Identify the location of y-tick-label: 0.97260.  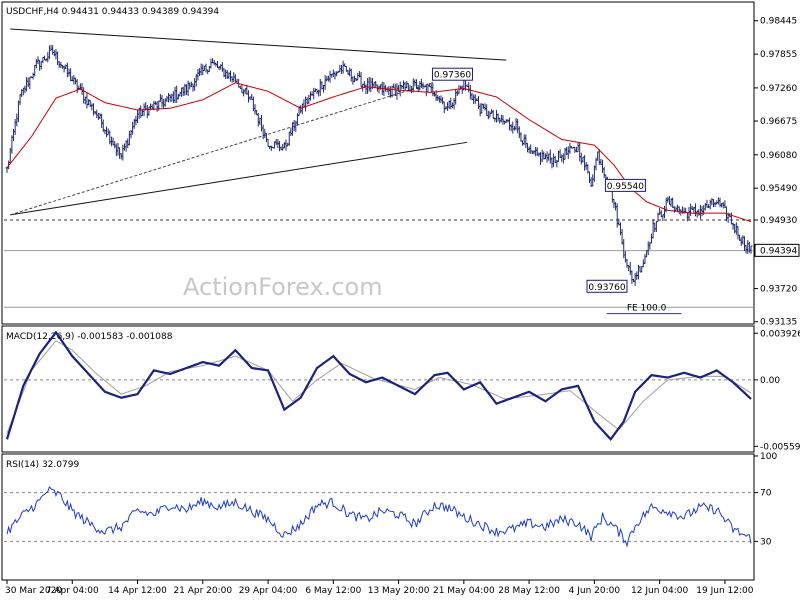
(778, 89).